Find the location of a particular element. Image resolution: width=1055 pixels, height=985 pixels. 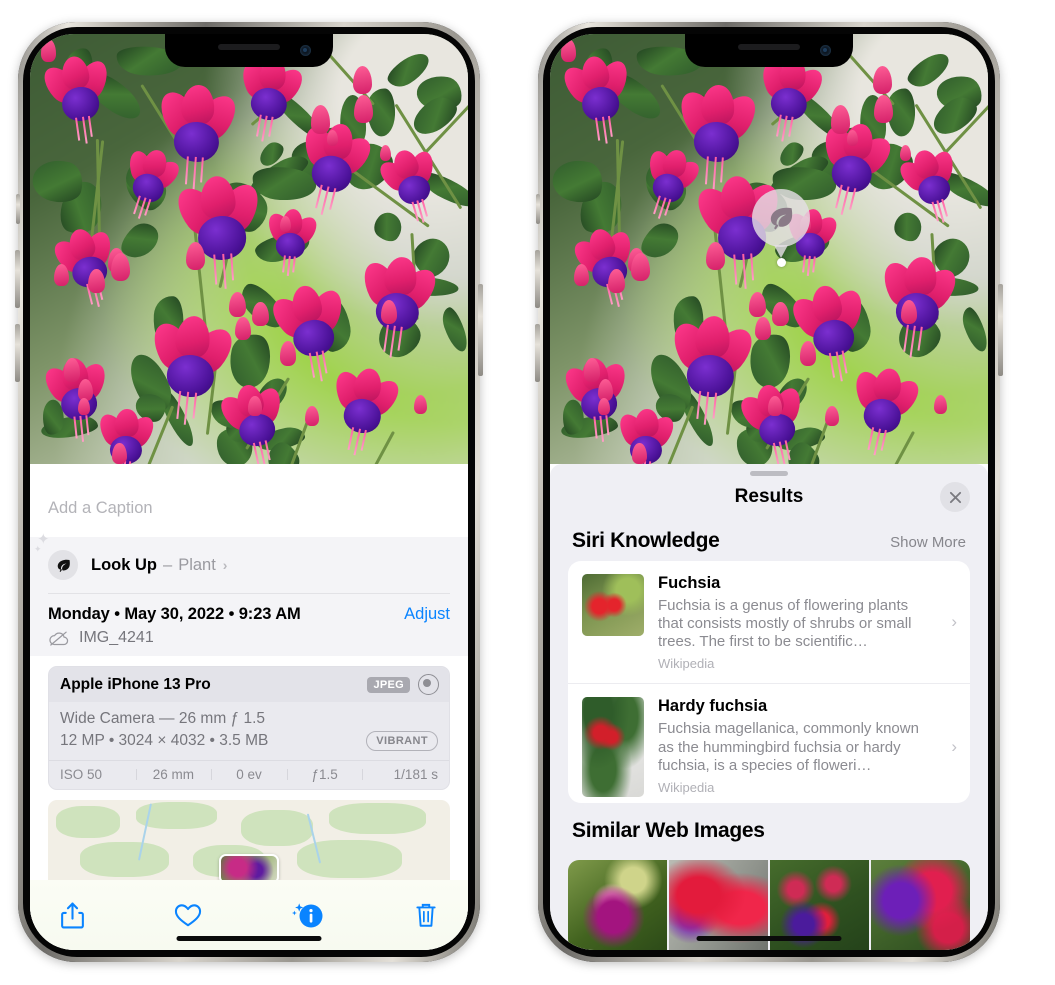

volume-down-button-right is located at coordinates (537, 353).